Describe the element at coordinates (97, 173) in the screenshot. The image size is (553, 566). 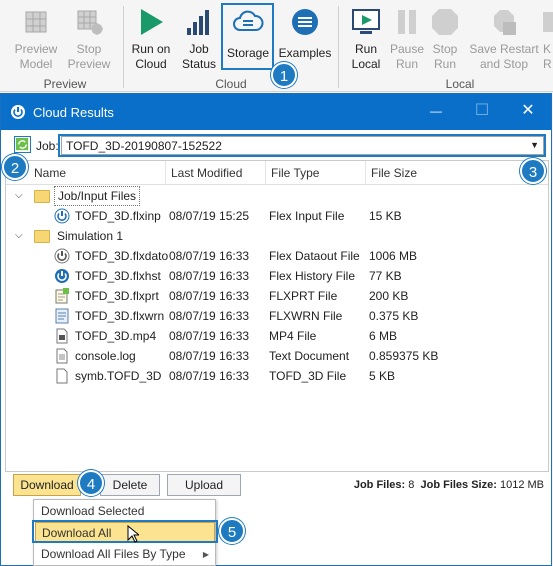
I see `column-header-name: Name` at that location.